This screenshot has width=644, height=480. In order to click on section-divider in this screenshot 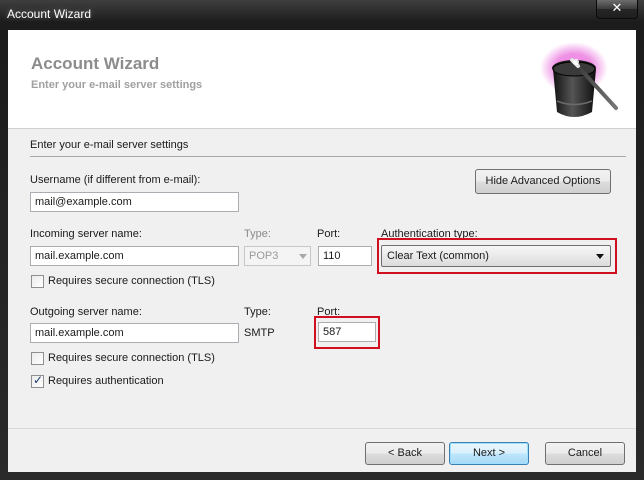, I will do `click(328, 156)`.